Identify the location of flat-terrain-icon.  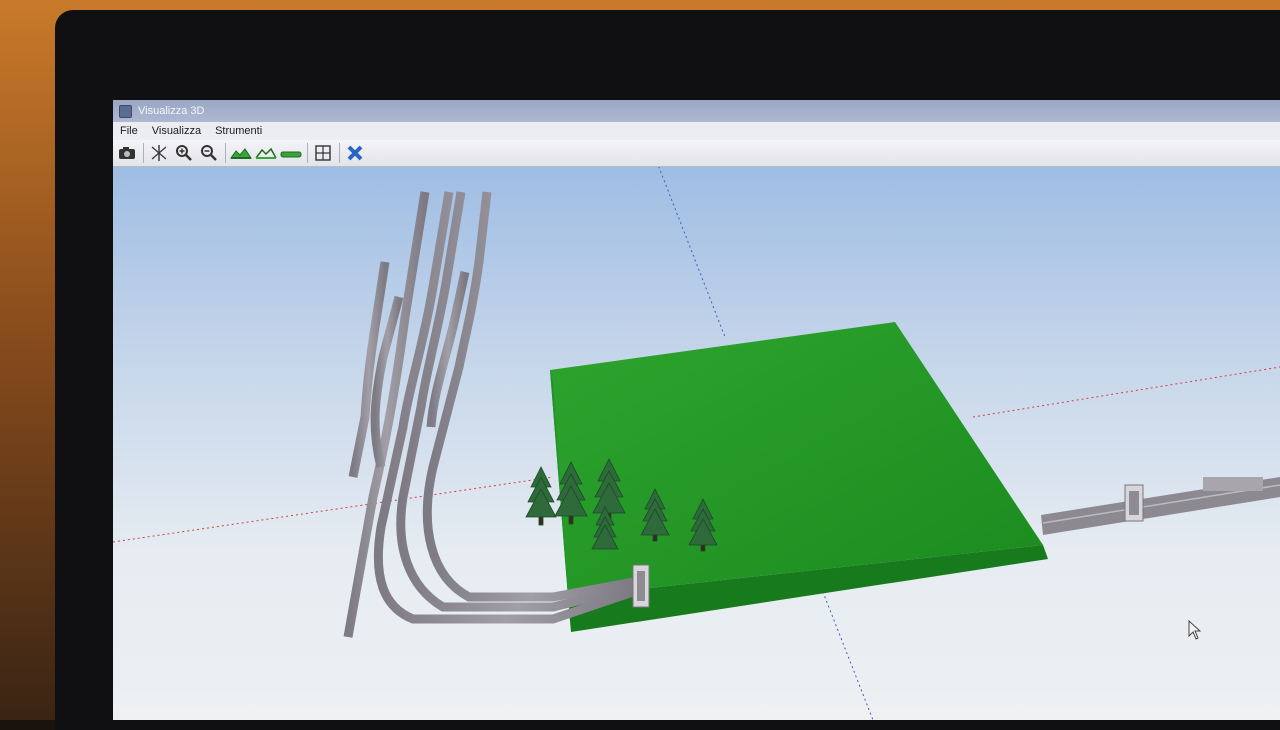
(291, 153).